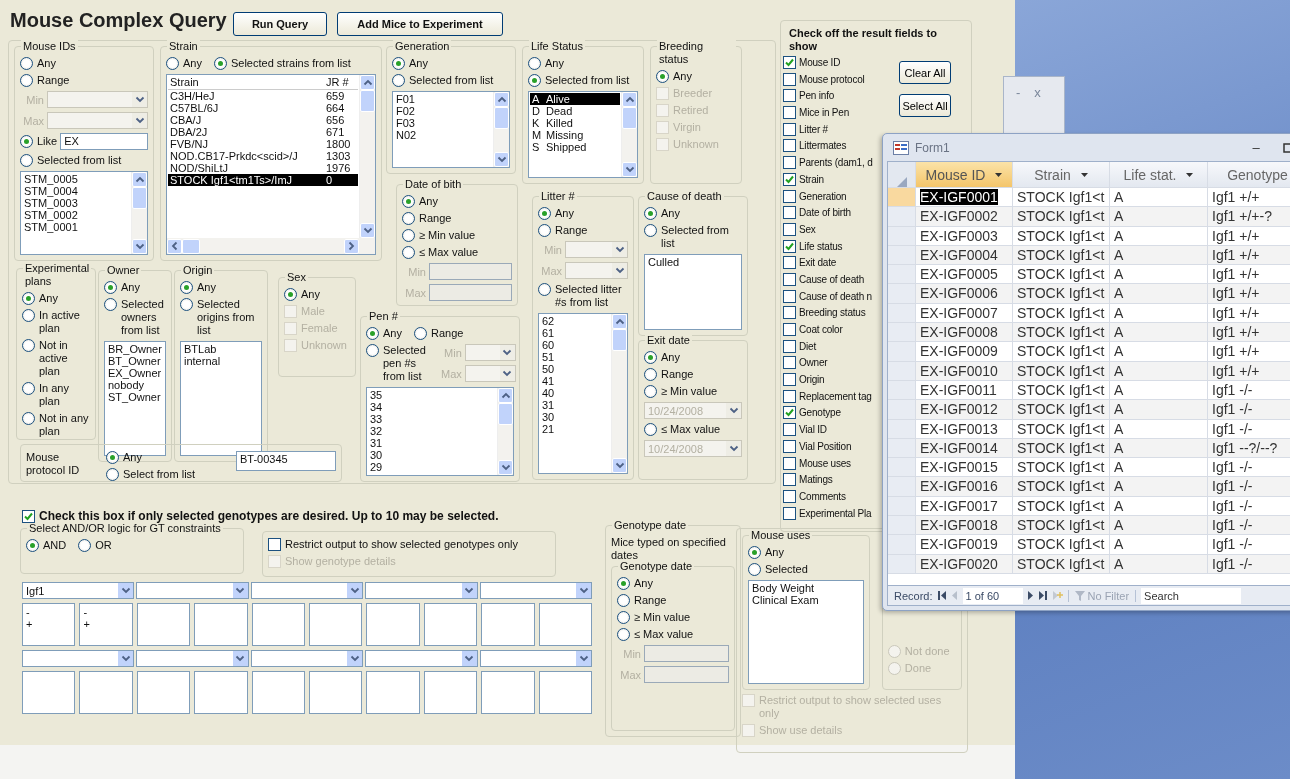 Image resolution: width=1290 pixels, height=779 pixels. What do you see at coordinates (271, 164) in the screenshot?
I see `list-box: Strain JR # C3H/HeJ 659 C57BL/6J 664 CBA/J 656 DBA/2J 671 FVB/NJ 1800 NOD.CB17-Prkdc<scid>/J 1303 NOD/ShiLtJ 1976 STOCK Igf1<tm1Ts>/ImJ 0` at bounding box center [271, 164].